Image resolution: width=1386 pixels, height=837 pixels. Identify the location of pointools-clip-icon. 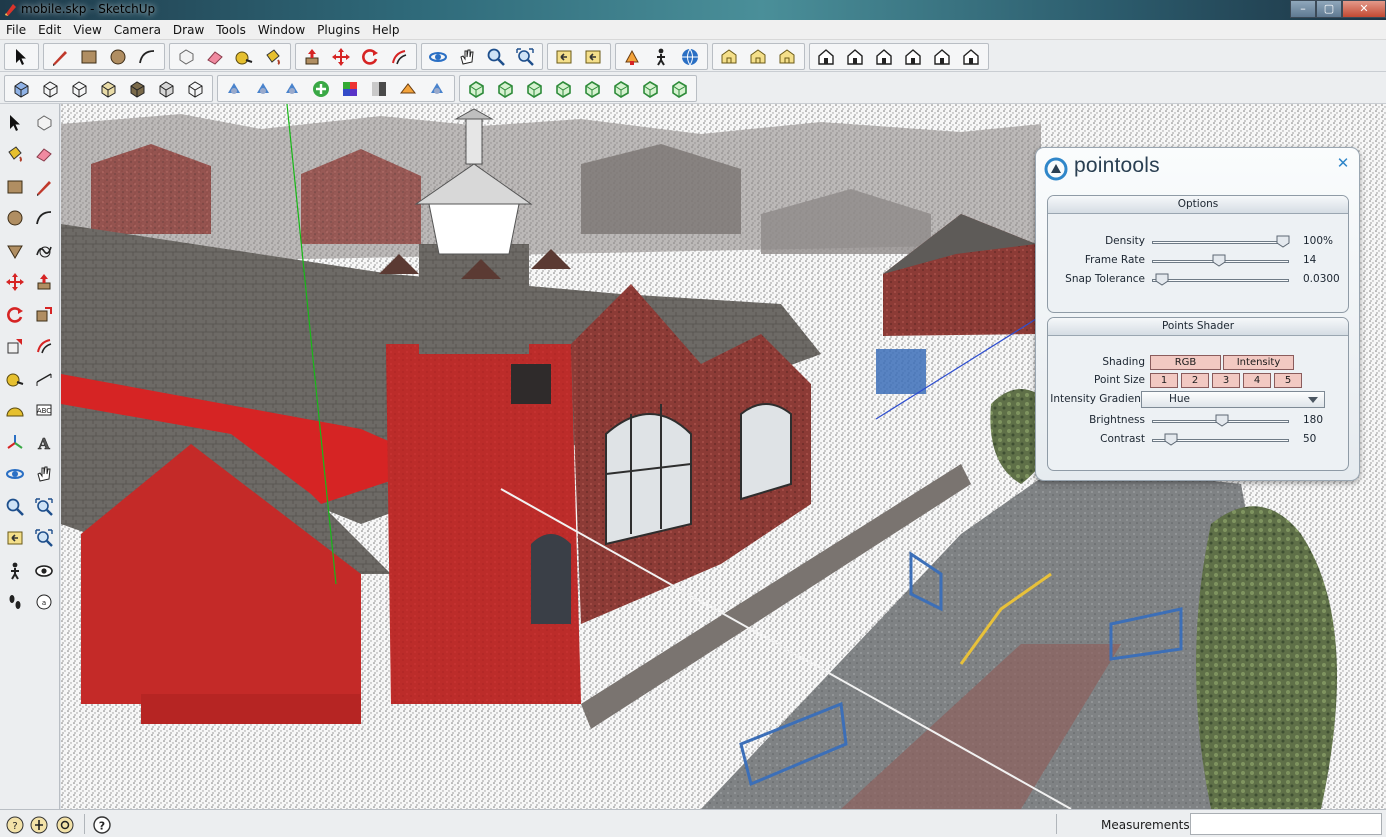
(437, 89).